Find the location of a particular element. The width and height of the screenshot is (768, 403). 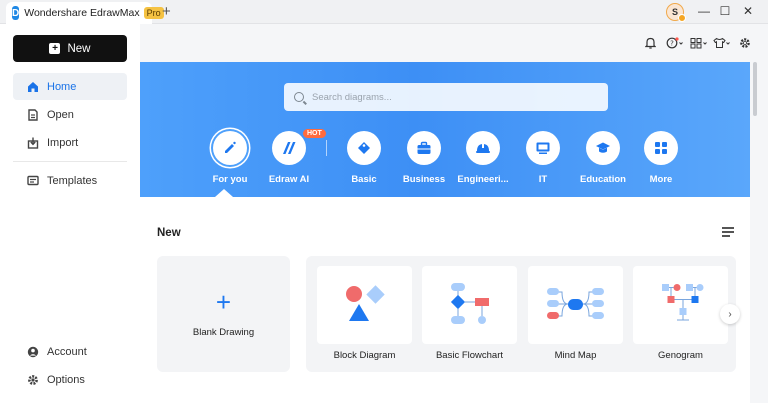

apps-grid-icon is located at coordinates (699, 43).